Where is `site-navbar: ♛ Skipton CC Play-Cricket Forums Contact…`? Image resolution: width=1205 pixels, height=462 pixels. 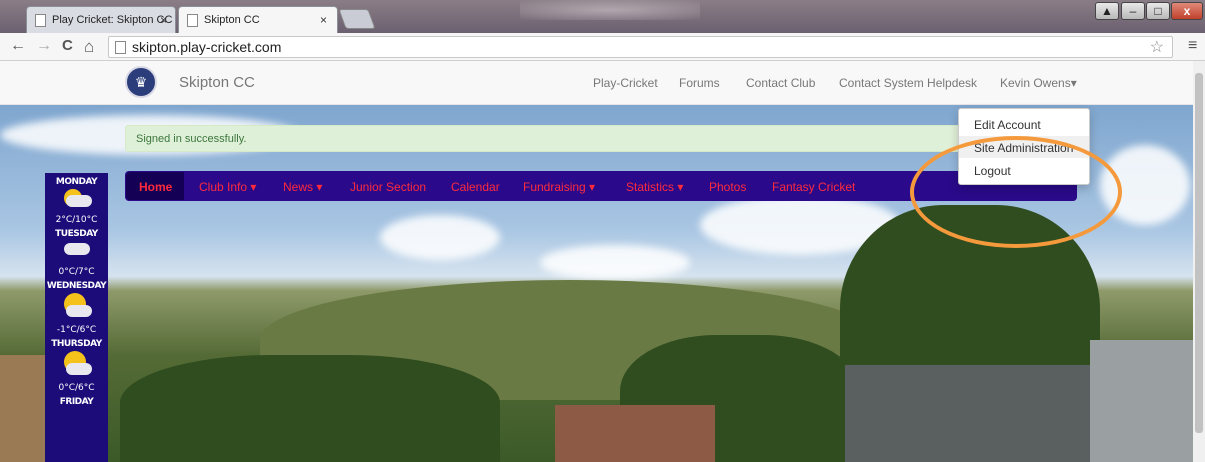
site-navbar: ♛ Skipton CC Play-Cricket Forums Contact… is located at coordinates (596, 83).